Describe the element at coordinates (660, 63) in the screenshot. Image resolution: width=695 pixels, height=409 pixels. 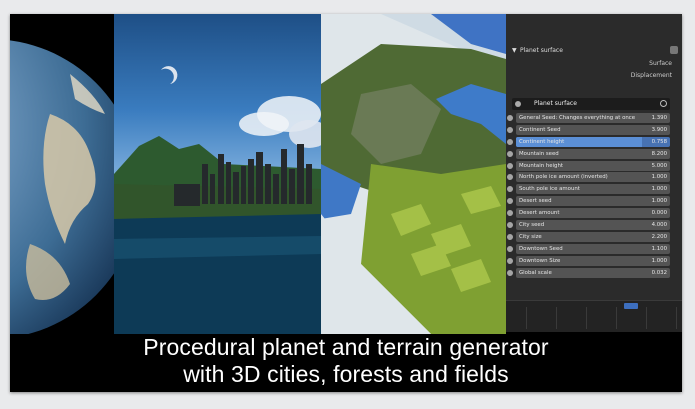
I see `output-surface: Surface` at that location.